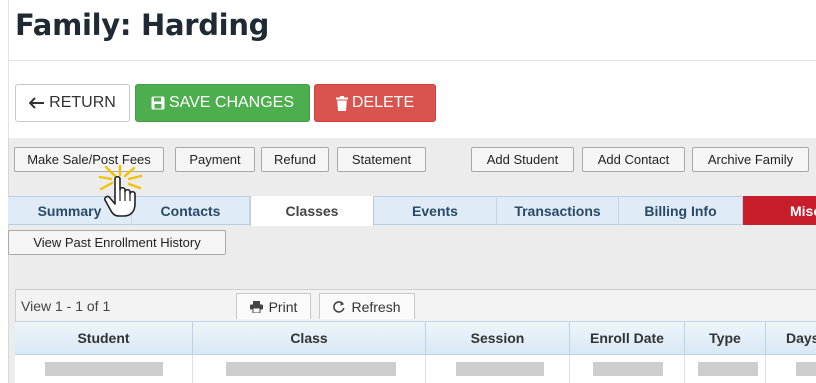 Image resolution: width=816 pixels, height=383 pixels. What do you see at coordinates (435, 210) in the screenshot?
I see `tab-events: Events` at bounding box center [435, 210].